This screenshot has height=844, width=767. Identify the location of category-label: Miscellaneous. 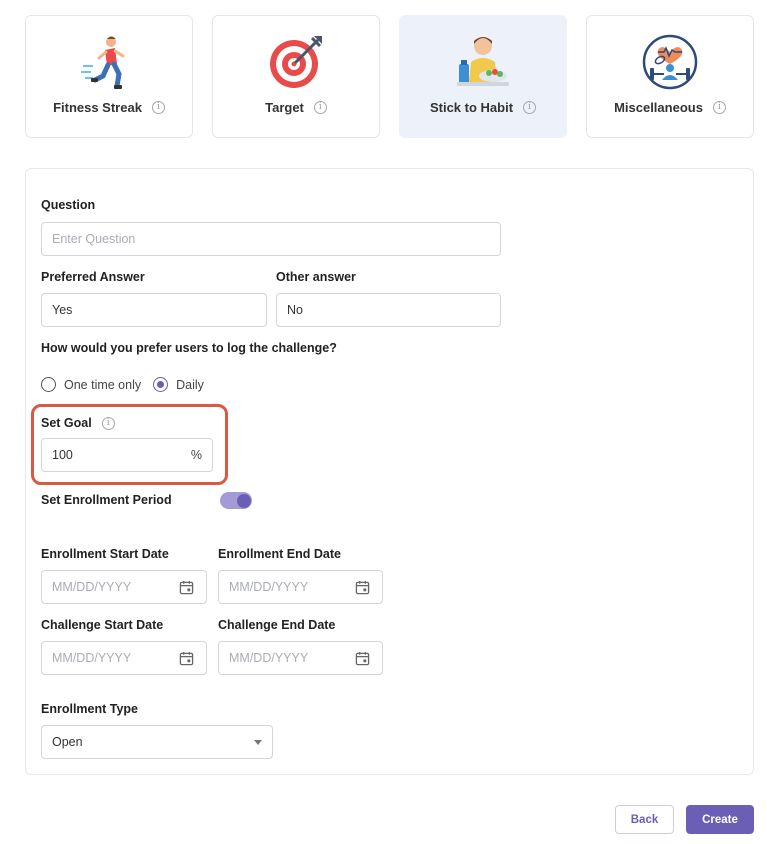
(658, 107).